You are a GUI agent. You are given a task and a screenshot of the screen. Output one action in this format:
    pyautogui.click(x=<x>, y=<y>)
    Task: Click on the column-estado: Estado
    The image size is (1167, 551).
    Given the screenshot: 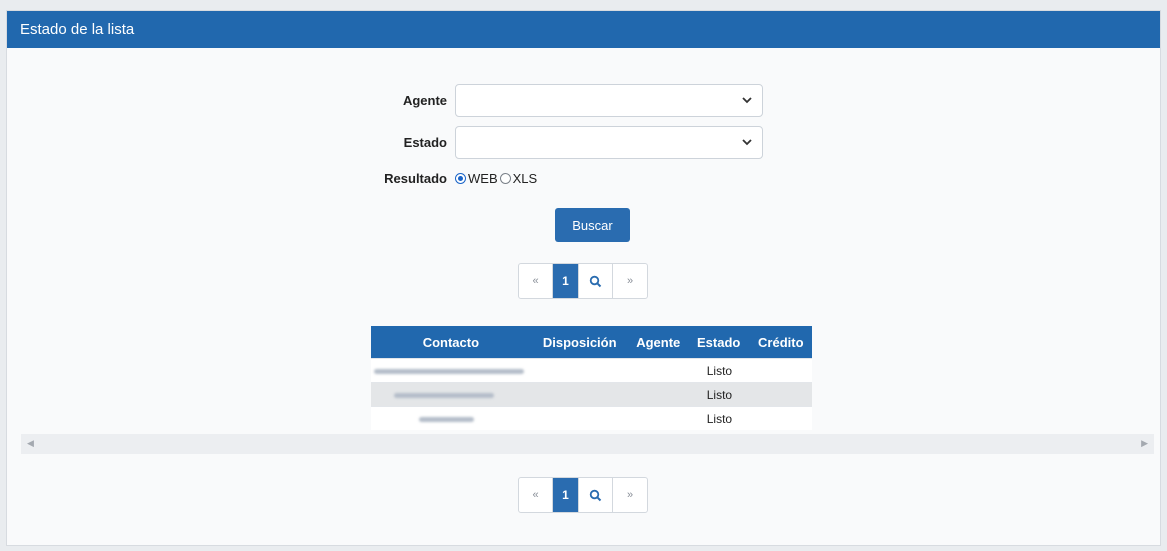 What is the action you would take?
    pyautogui.click(x=718, y=342)
    